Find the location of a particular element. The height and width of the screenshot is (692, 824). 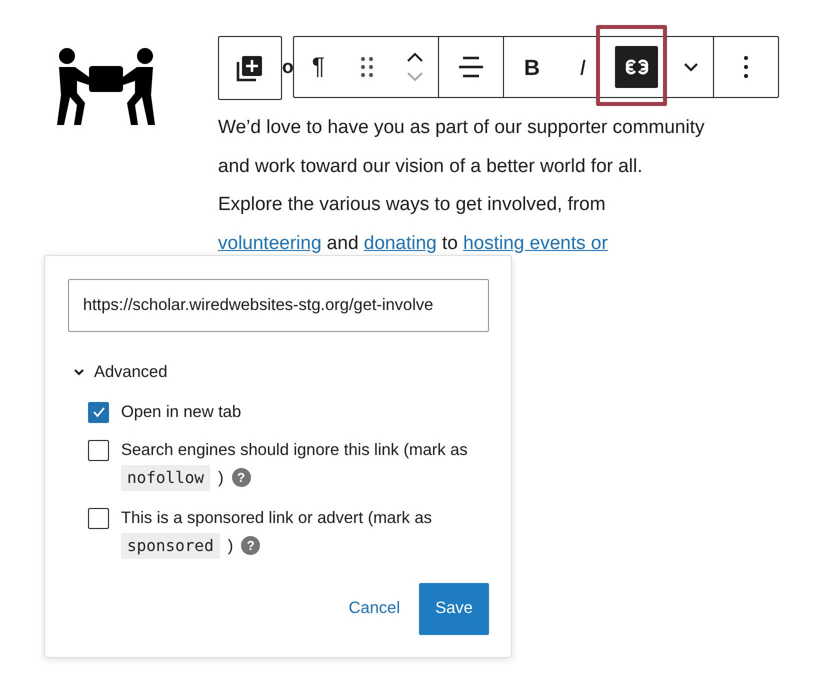

advanced-toggle: Advanced is located at coordinates (121, 372).